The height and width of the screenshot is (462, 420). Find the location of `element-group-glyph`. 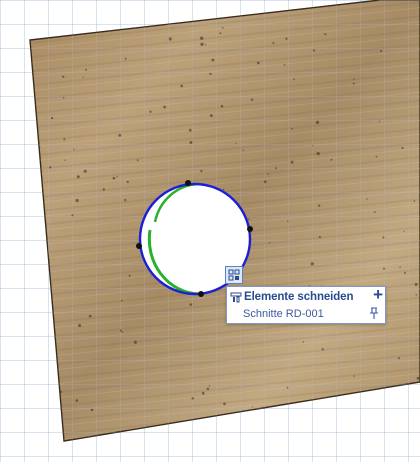

element-group-glyph is located at coordinates (234, 275).